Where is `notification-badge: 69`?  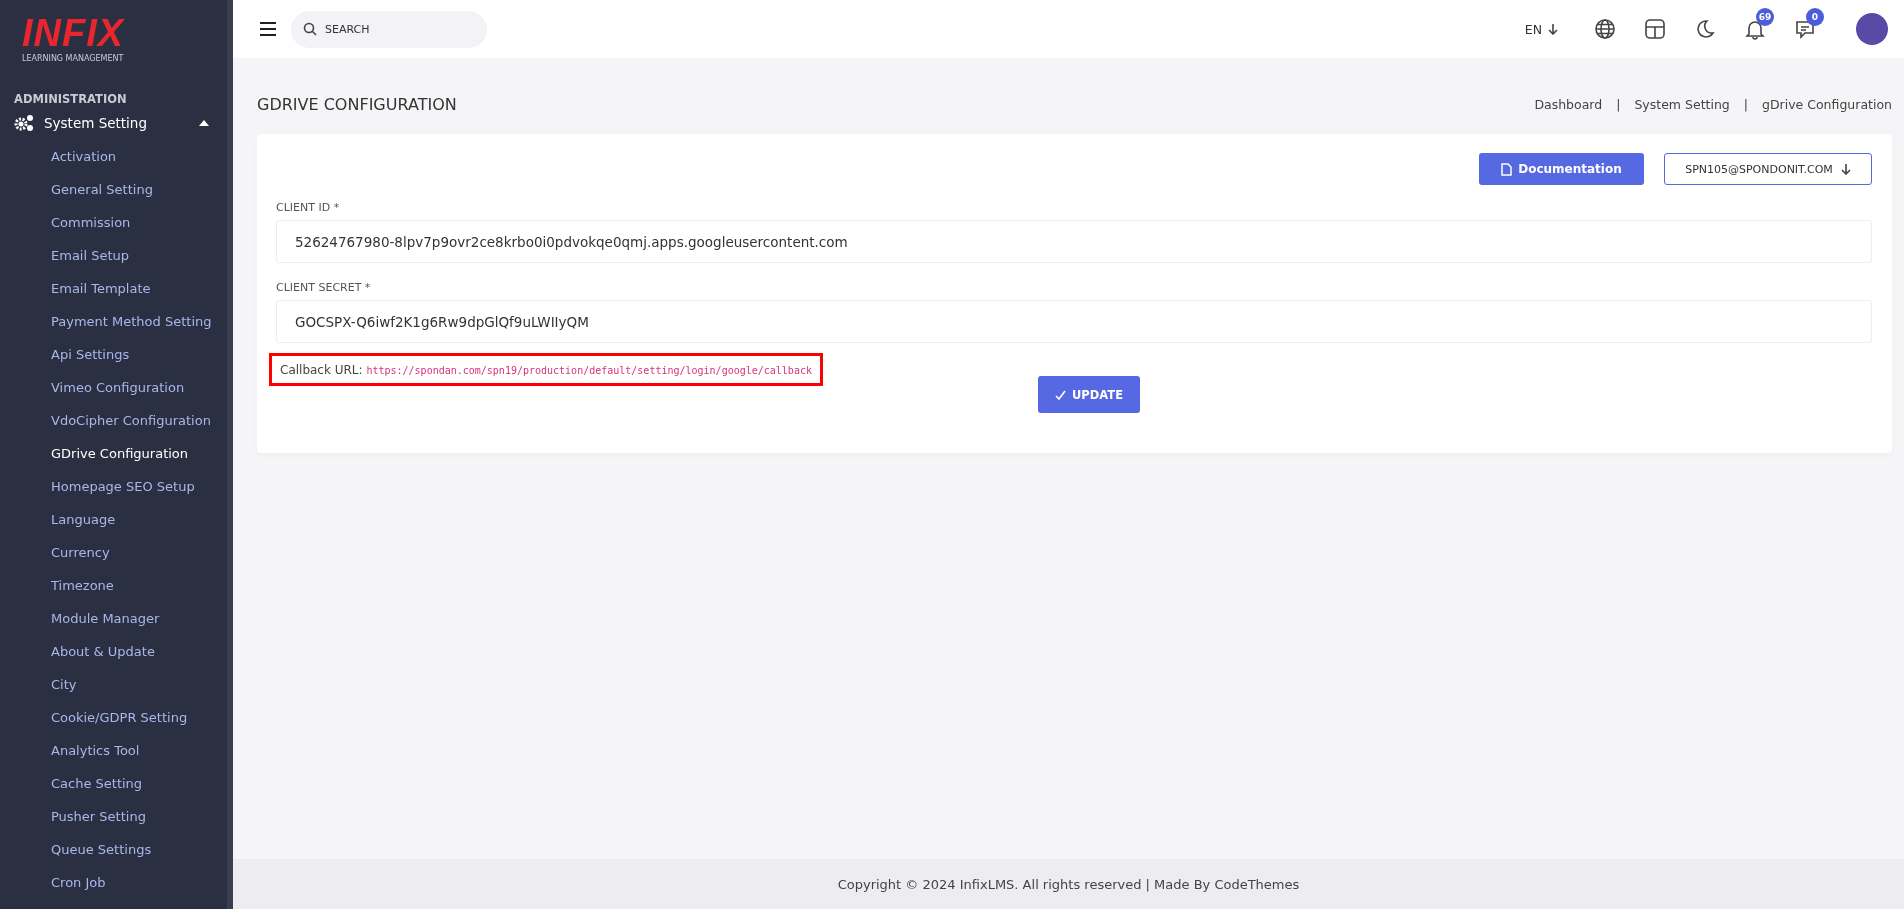 notification-badge: 69 is located at coordinates (1765, 17).